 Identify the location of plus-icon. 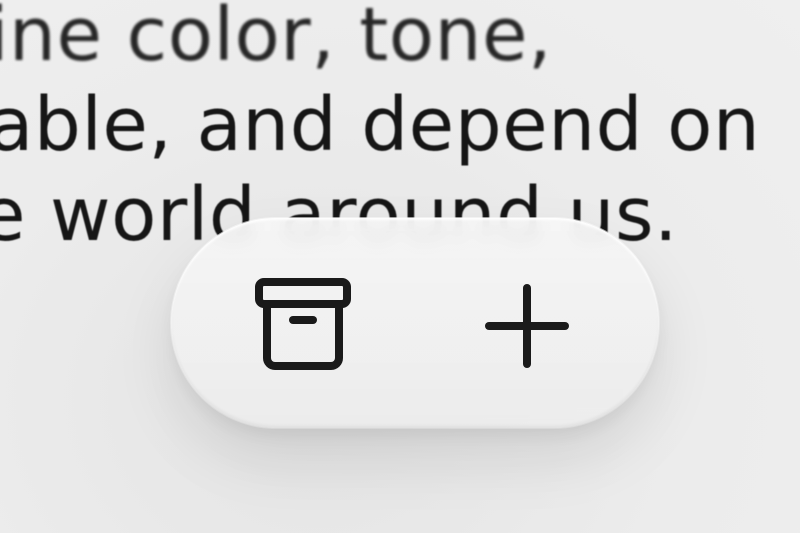
(527, 326).